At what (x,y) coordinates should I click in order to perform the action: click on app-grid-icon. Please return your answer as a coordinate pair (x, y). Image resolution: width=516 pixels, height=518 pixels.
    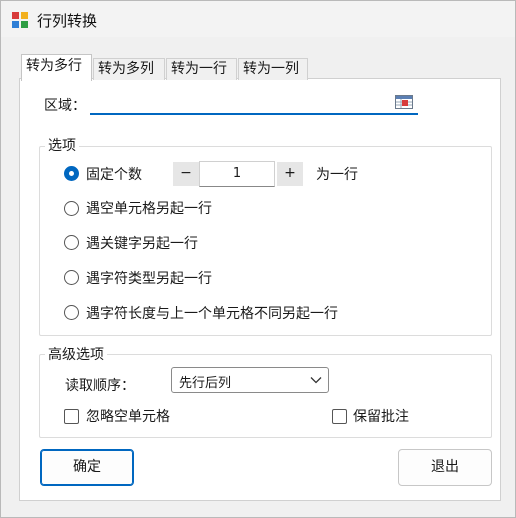
    Looking at the image, I should click on (20, 20).